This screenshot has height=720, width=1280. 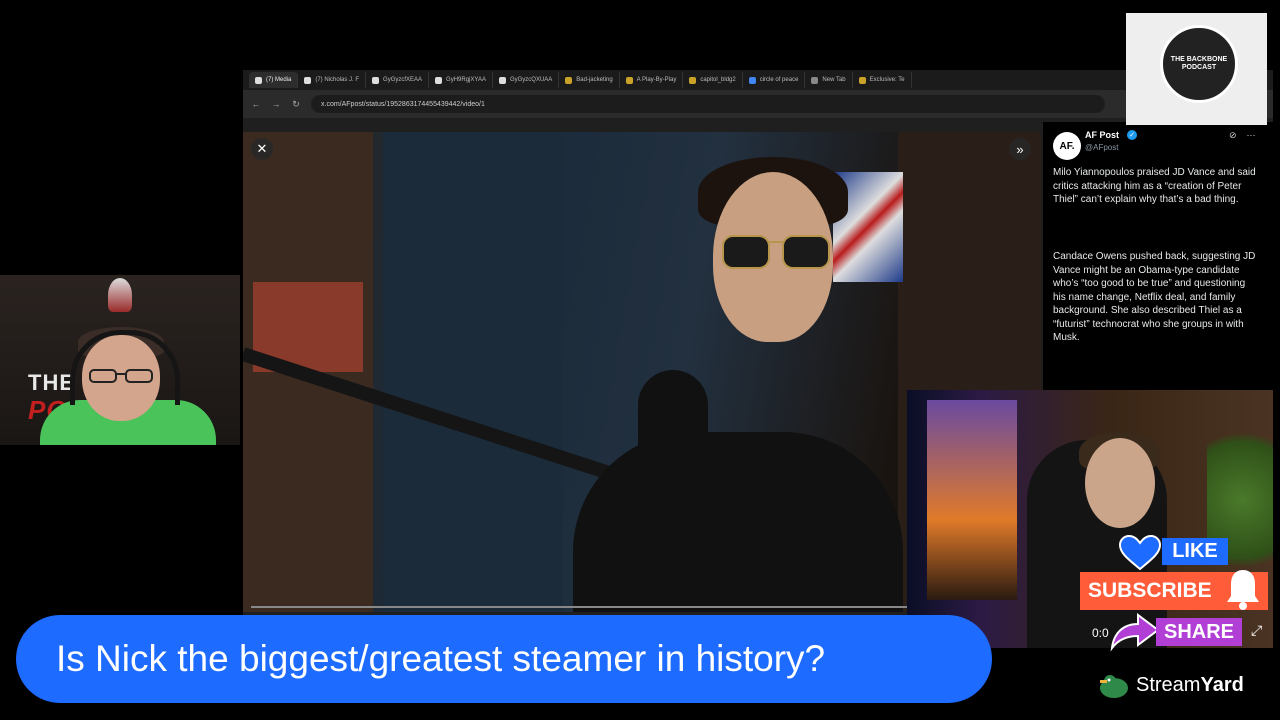 What do you see at coordinates (120, 360) in the screenshot?
I see `host-camera: THE ONE PO AST` at bounding box center [120, 360].